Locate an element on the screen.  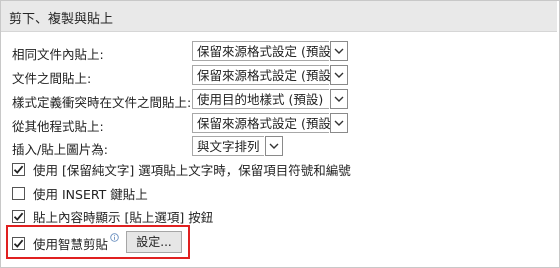
smart-cut-paste-label: 使用智慧剪貼 is located at coordinates (71, 244).